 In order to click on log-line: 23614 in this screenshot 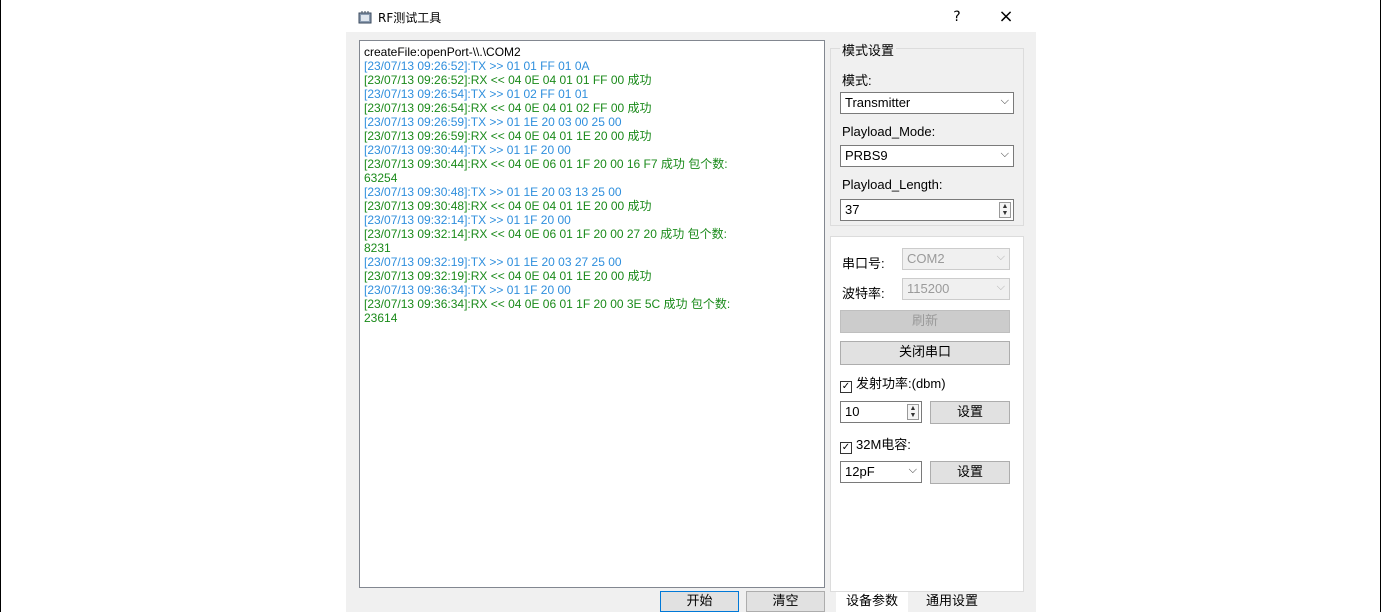, I will do `click(381, 318)`.